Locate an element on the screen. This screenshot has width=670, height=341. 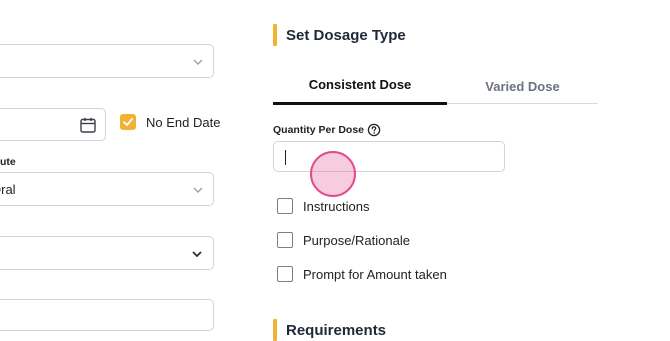
text-cursor is located at coordinates (285, 157).